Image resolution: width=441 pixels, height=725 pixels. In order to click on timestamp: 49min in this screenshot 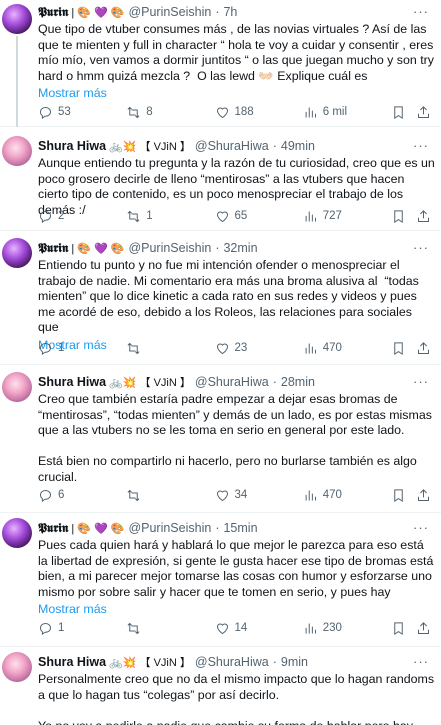, I will do `click(298, 146)`.